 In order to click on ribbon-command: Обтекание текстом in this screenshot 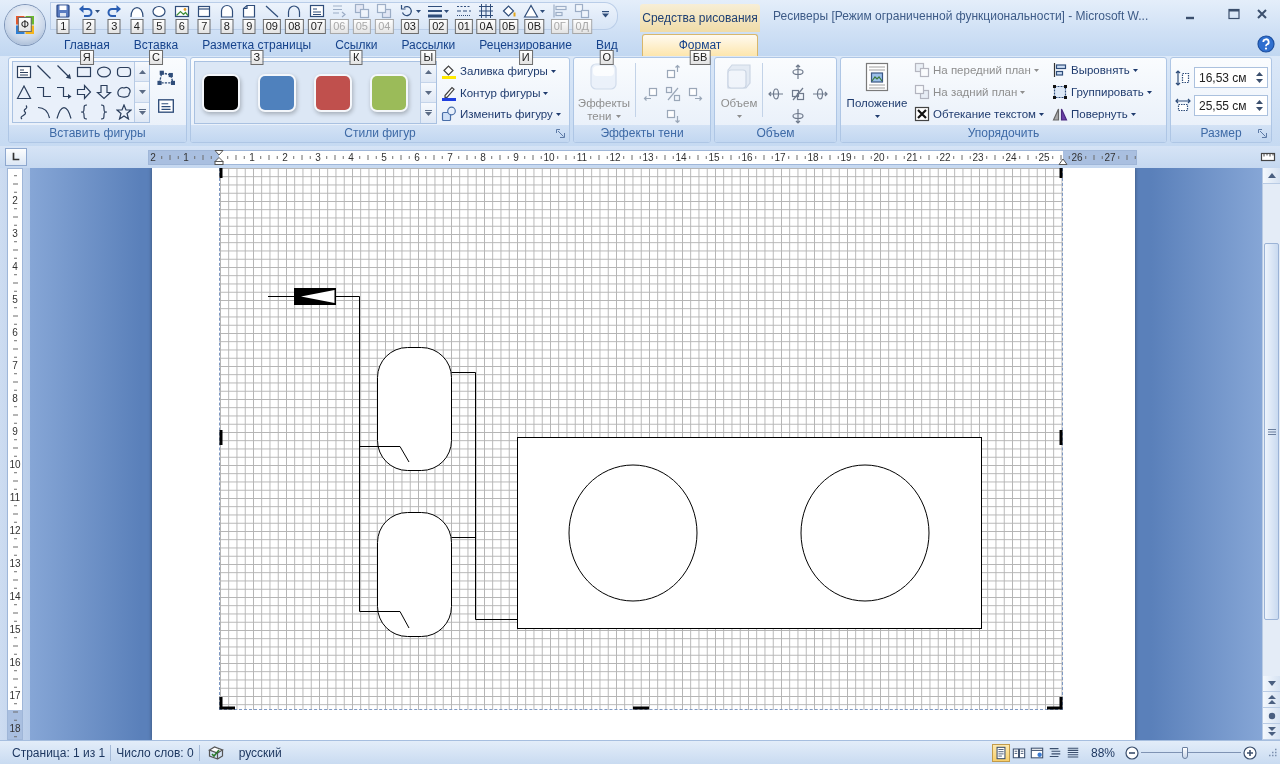, I will do `click(979, 114)`.